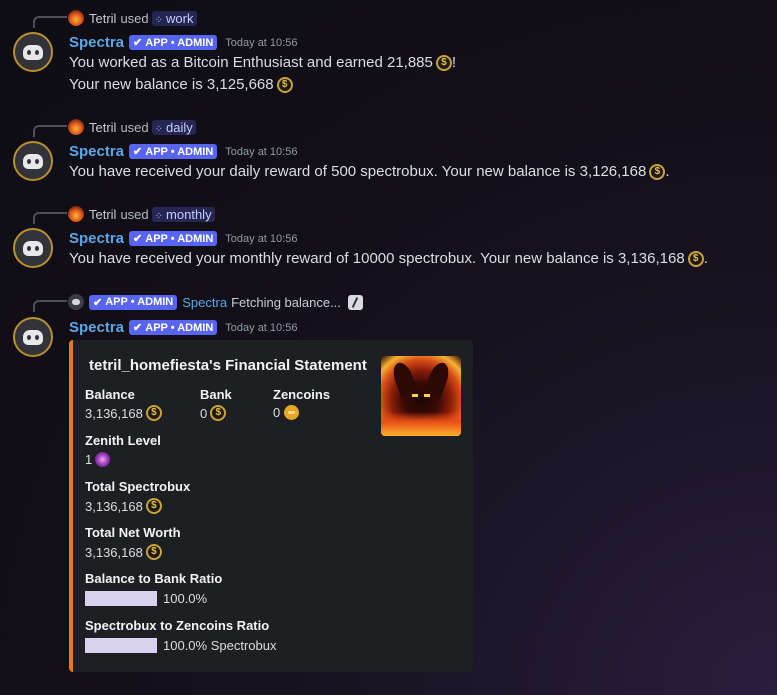 The width and height of the screenshot is (777, 695). I want to click on net-worth-amount: 3,136,168, so click(114, 552).